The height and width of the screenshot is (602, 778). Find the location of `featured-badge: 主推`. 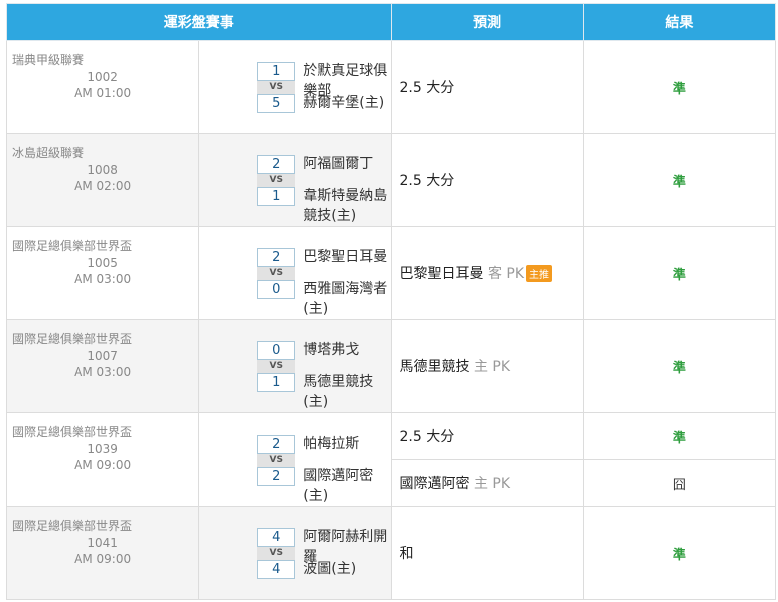

featured-badge: 主推 is located at coordinates (539, 273).